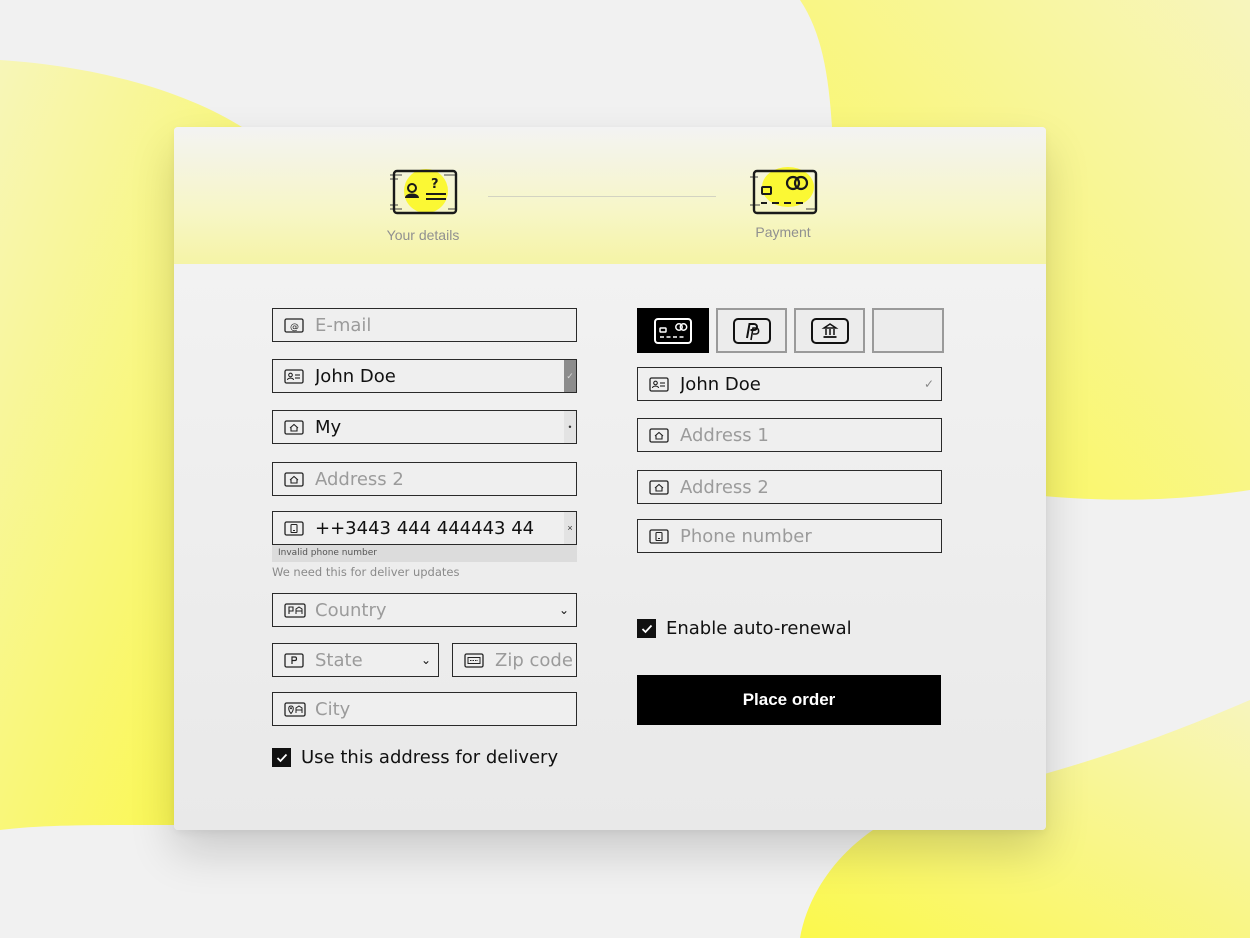  What do you see at coordinates (430, 757) in the screenshot?
I see `use-for-delivery-label: Use this address for delivery` at bounding box center [430, 757].